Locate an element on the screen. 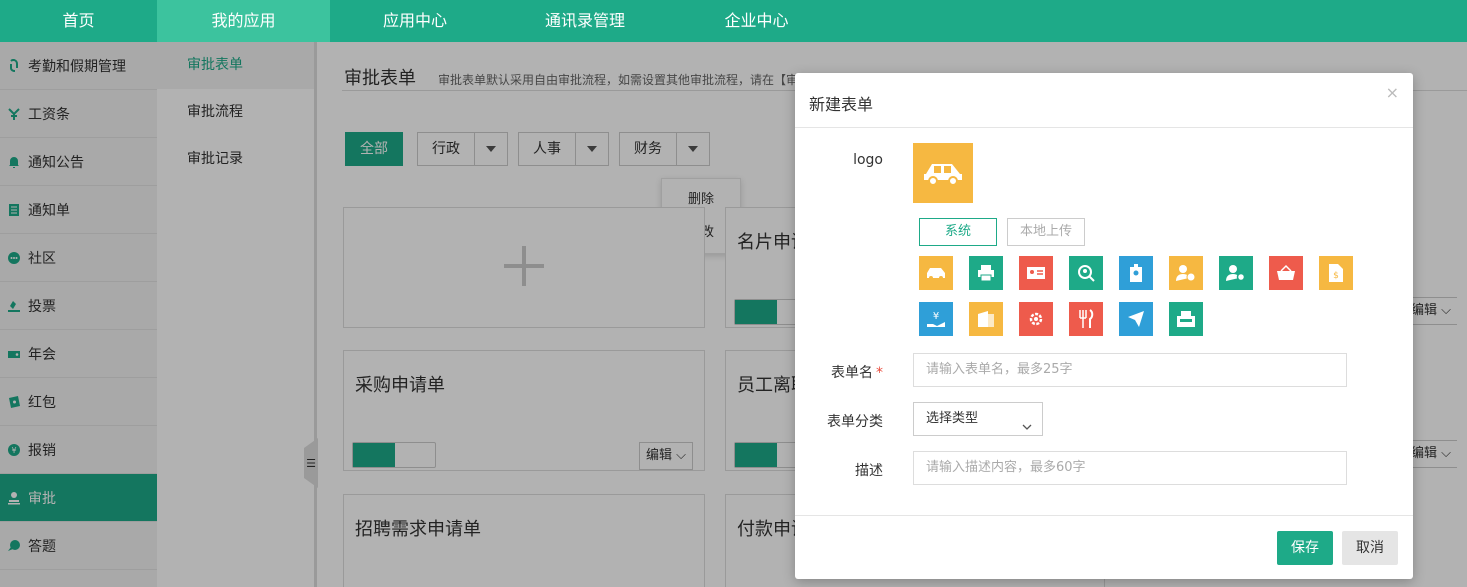 The width and height of the screenshot is (1467, 587). form-category-value: 选择类型 is located at coordinates (952, 418).